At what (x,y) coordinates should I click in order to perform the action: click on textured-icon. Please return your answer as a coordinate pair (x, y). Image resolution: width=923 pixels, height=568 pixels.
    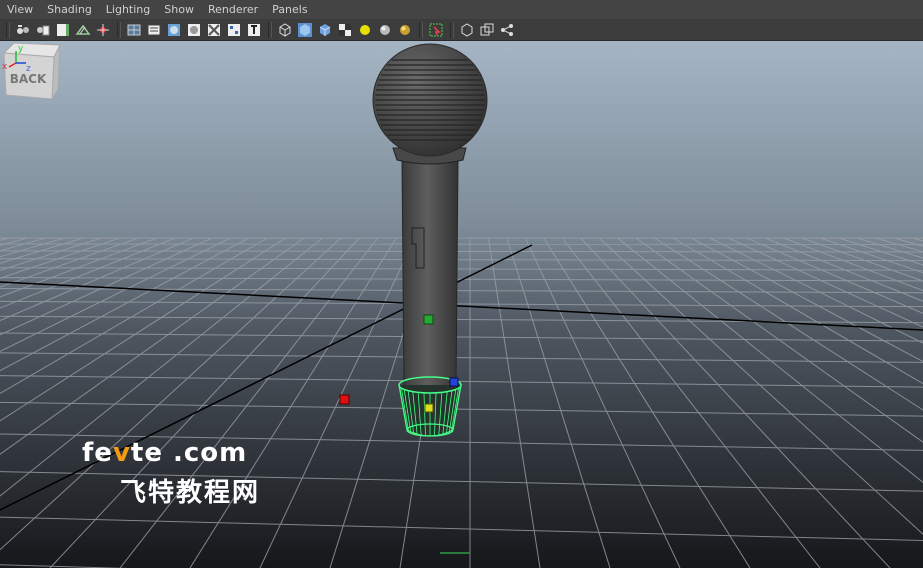
    Looking at the image, I should click on (214, 30).